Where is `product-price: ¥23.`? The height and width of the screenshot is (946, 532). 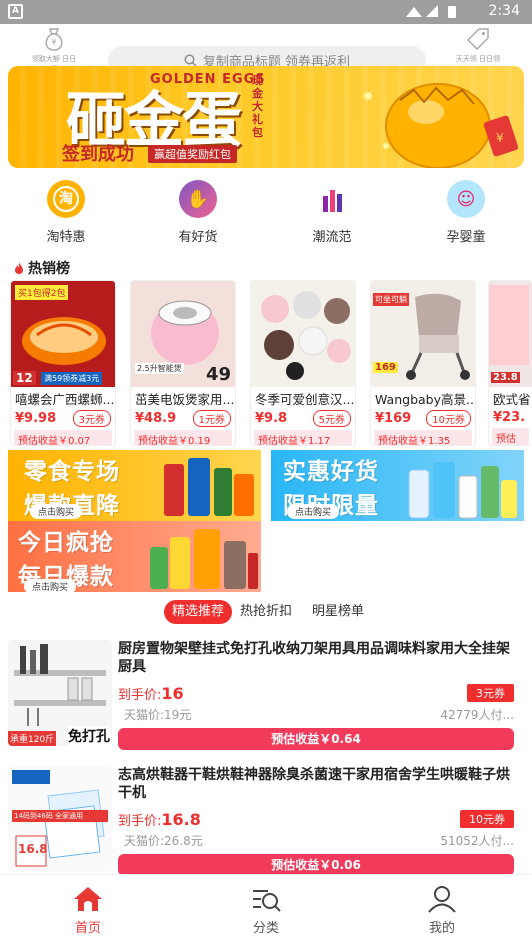 product-price: ¥23. is located at coordinates (509, 417).